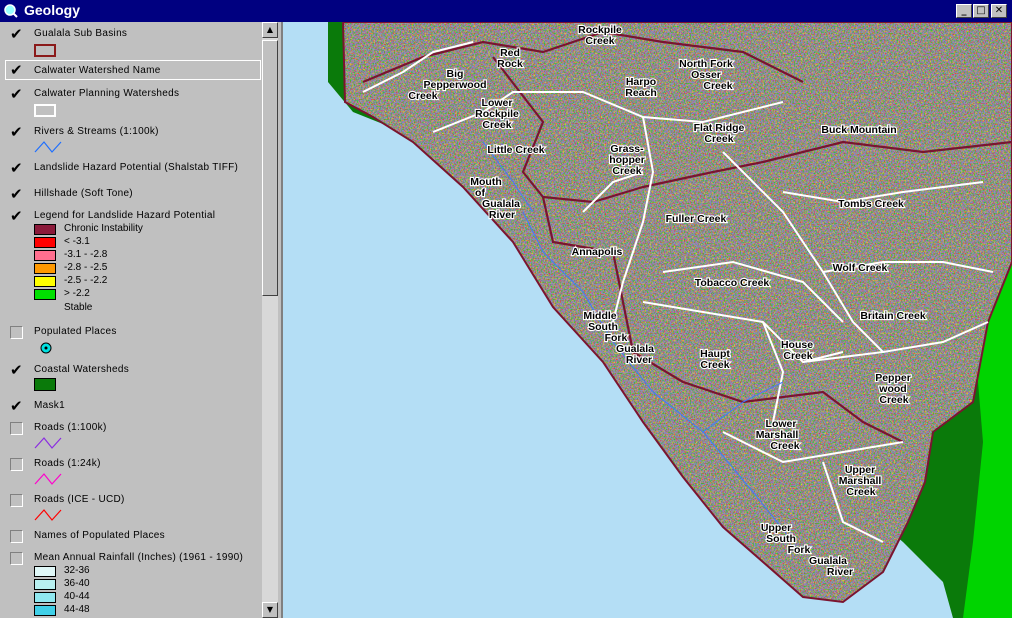 Image resolution: width=1012 pixels, height=618 pixels. What do you see at coordinates (77, 293) in the screenshot?
I see `legend-label: > -2.2` at bounding box center [77, 293].